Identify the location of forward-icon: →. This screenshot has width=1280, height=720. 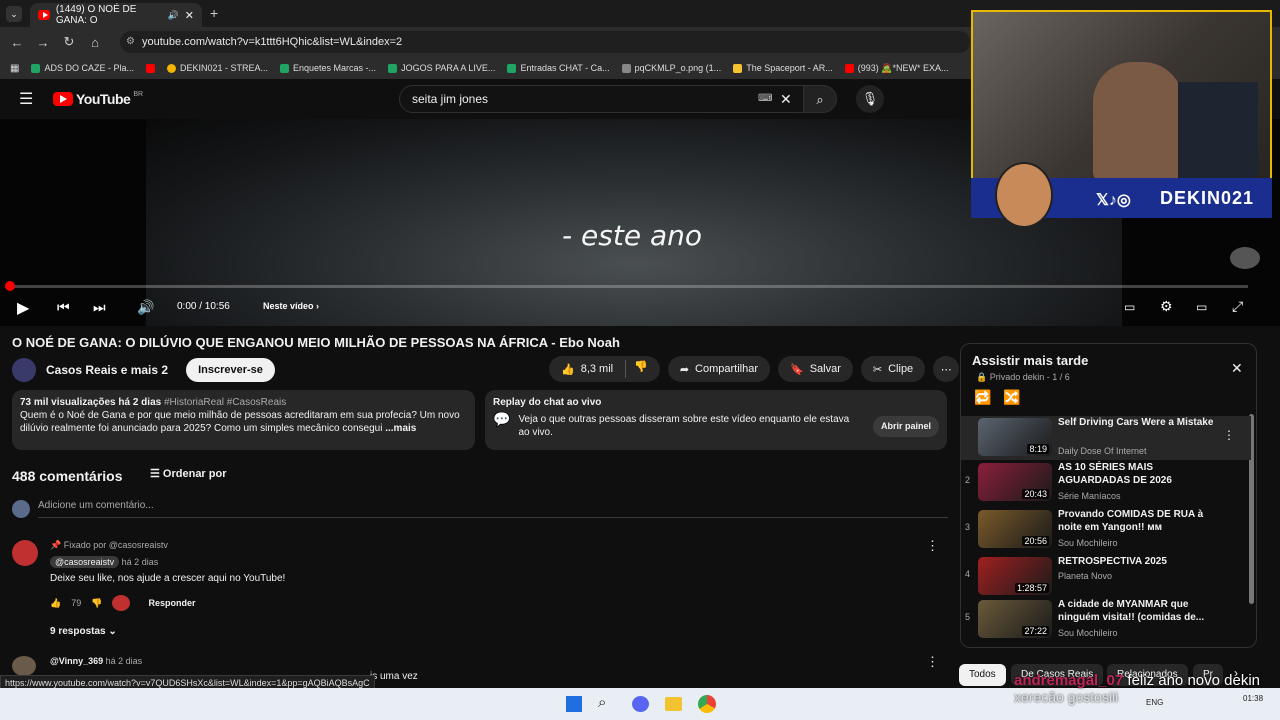
(43, 42).